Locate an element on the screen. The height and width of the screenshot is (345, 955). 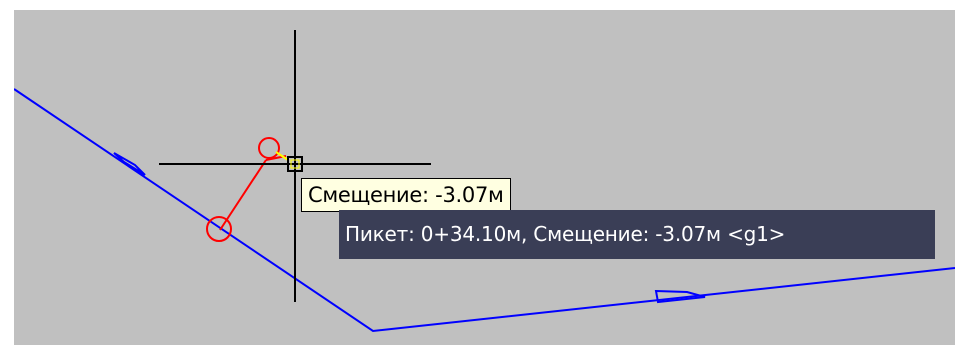
offset-start-marker is located at coordinates (219, 229).